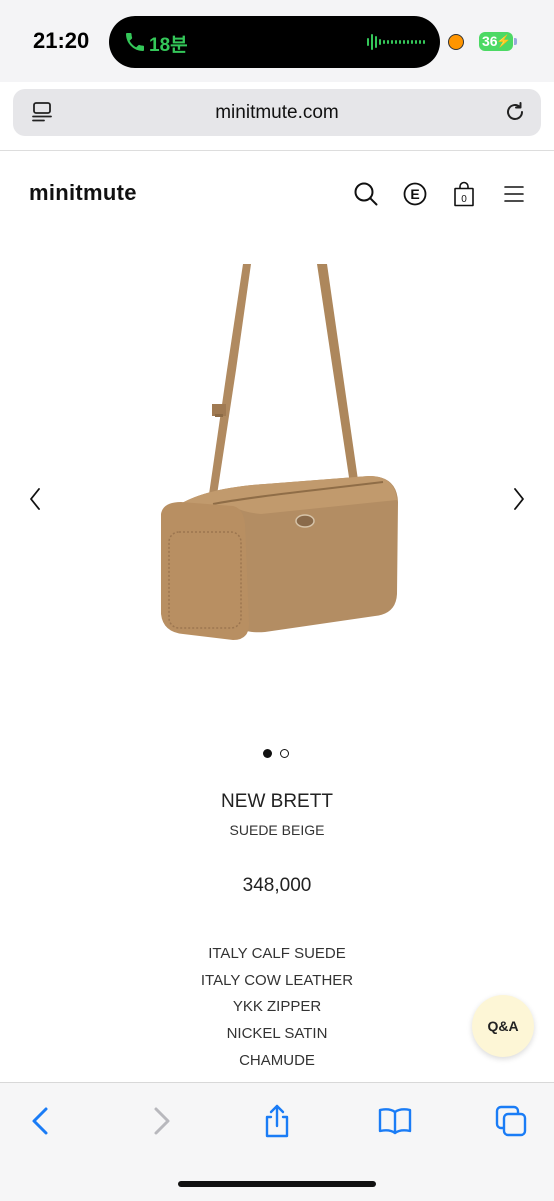 This screenshot has height=1201, width=554. What do you see at coordinates (456, 42) in the screenshot?
I see `recording-indicator` at bounding box center [456, 42].